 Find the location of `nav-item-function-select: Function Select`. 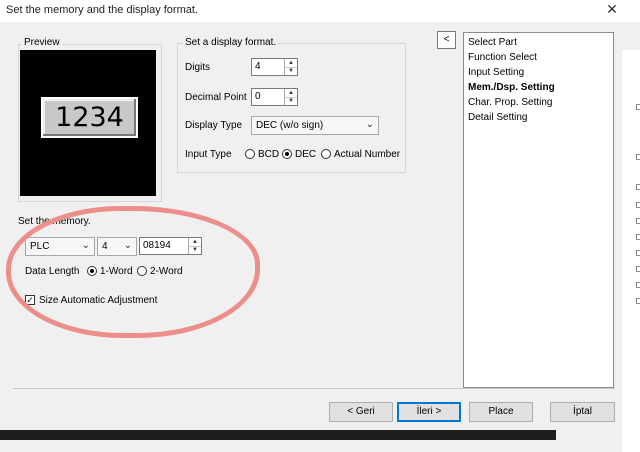

nav-item-function-select: Function Select is located at coordinates (502, 57).